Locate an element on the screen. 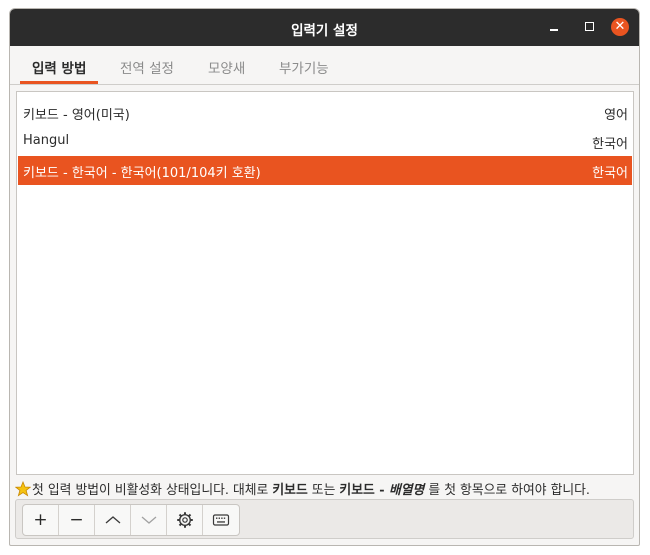 The image size is (650, 555). tab-bar: 입력 방법 전역 설정 모양새 부가기능 is located at coordinates (324, 65).